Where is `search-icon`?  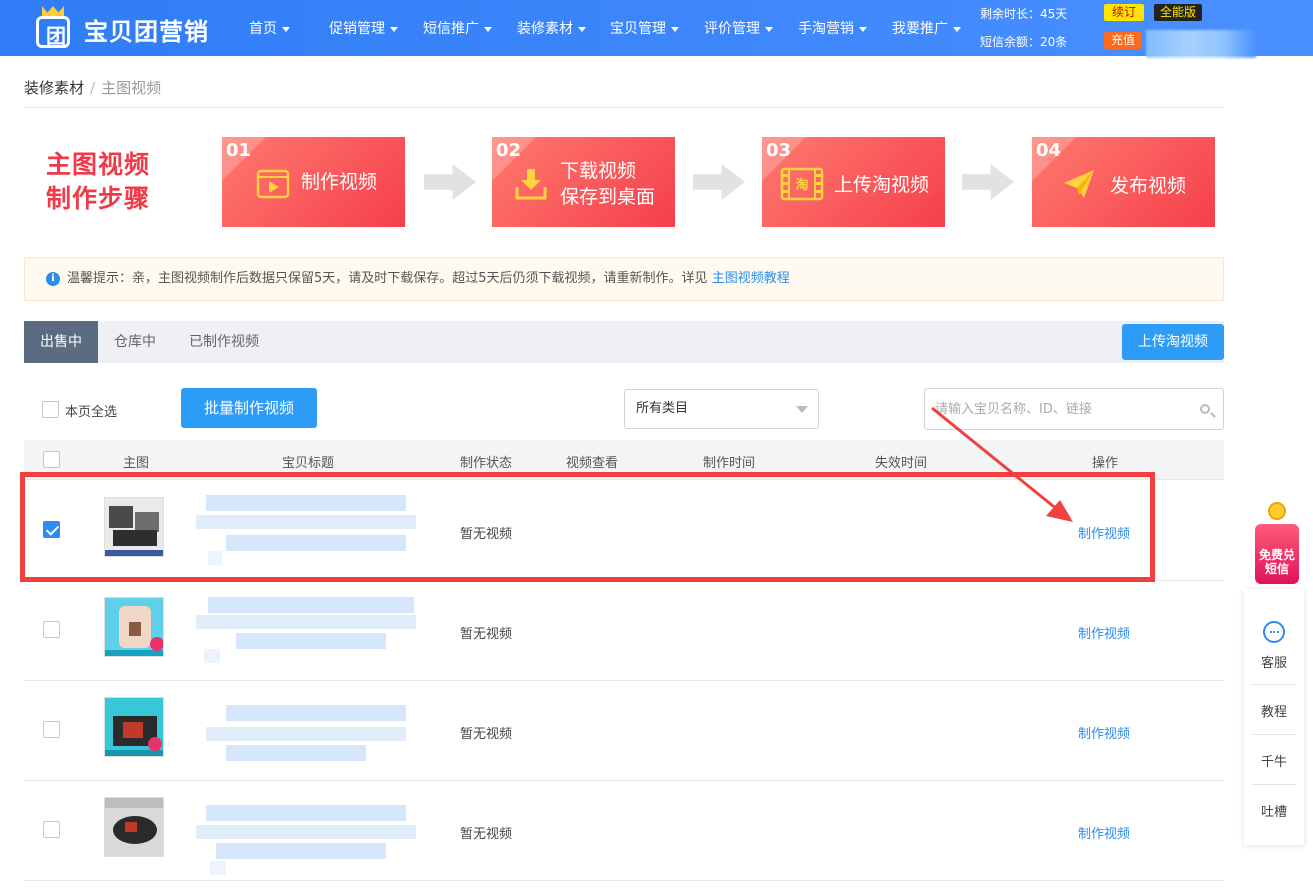
search-icon is located at coordinates (1205, 409).